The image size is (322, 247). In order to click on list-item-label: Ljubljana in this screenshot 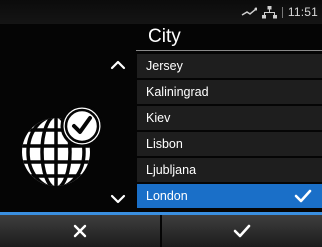, I will do `click(171, 170)`.